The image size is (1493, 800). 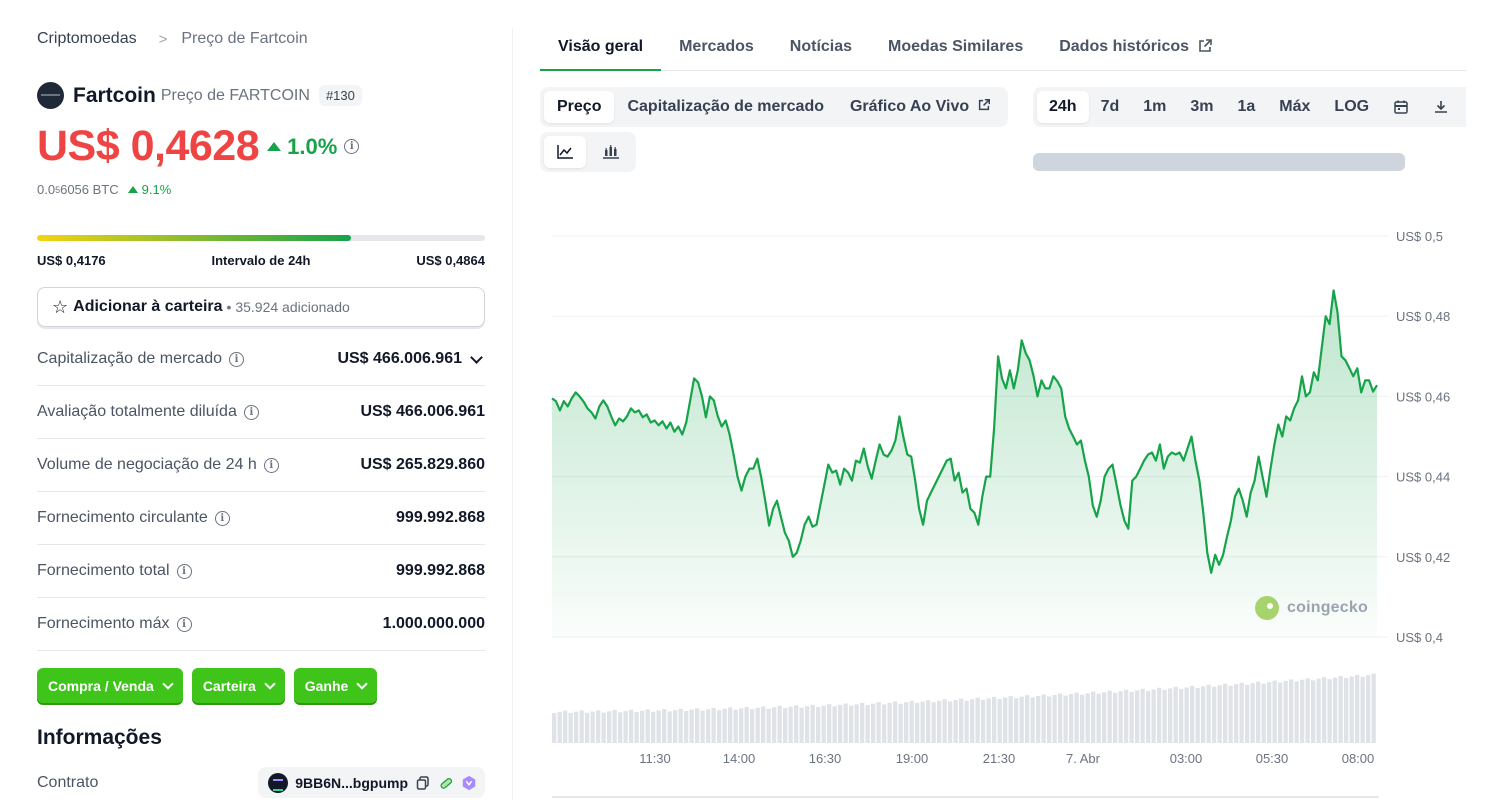 I want to click on tab-similar-coins: Moedas Similares, so click(x=955, y=48).